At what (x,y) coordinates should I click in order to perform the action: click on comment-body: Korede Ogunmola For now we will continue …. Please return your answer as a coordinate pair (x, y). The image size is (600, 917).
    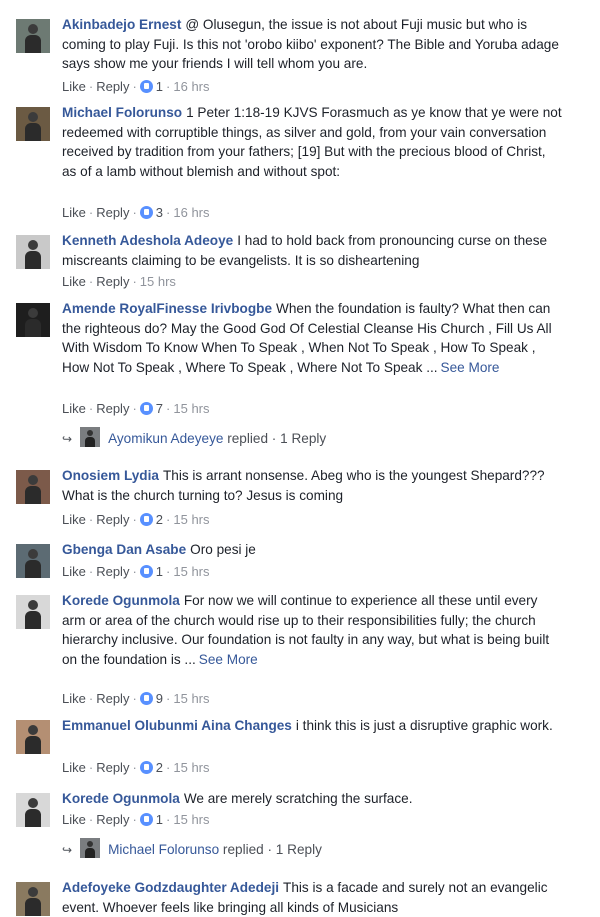
    Looking at the image, I should click on (312, 630).